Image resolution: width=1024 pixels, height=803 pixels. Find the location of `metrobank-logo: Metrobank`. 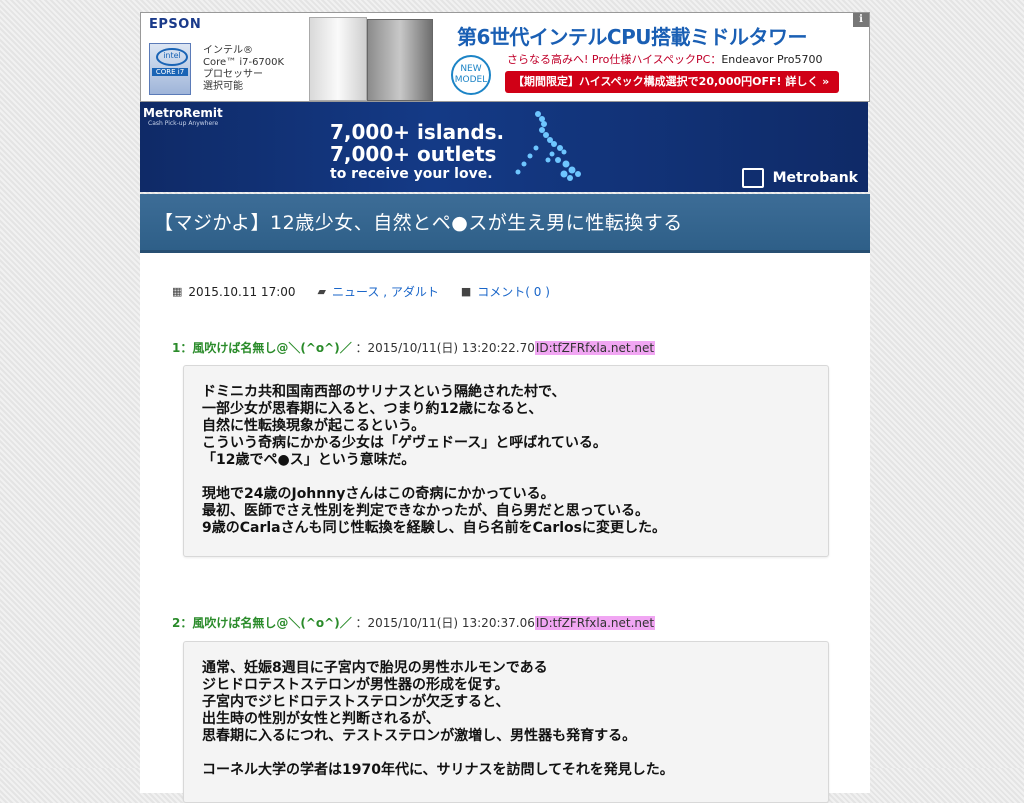

metrobank-logo: Metrobank is located at coordinates (815, 178).